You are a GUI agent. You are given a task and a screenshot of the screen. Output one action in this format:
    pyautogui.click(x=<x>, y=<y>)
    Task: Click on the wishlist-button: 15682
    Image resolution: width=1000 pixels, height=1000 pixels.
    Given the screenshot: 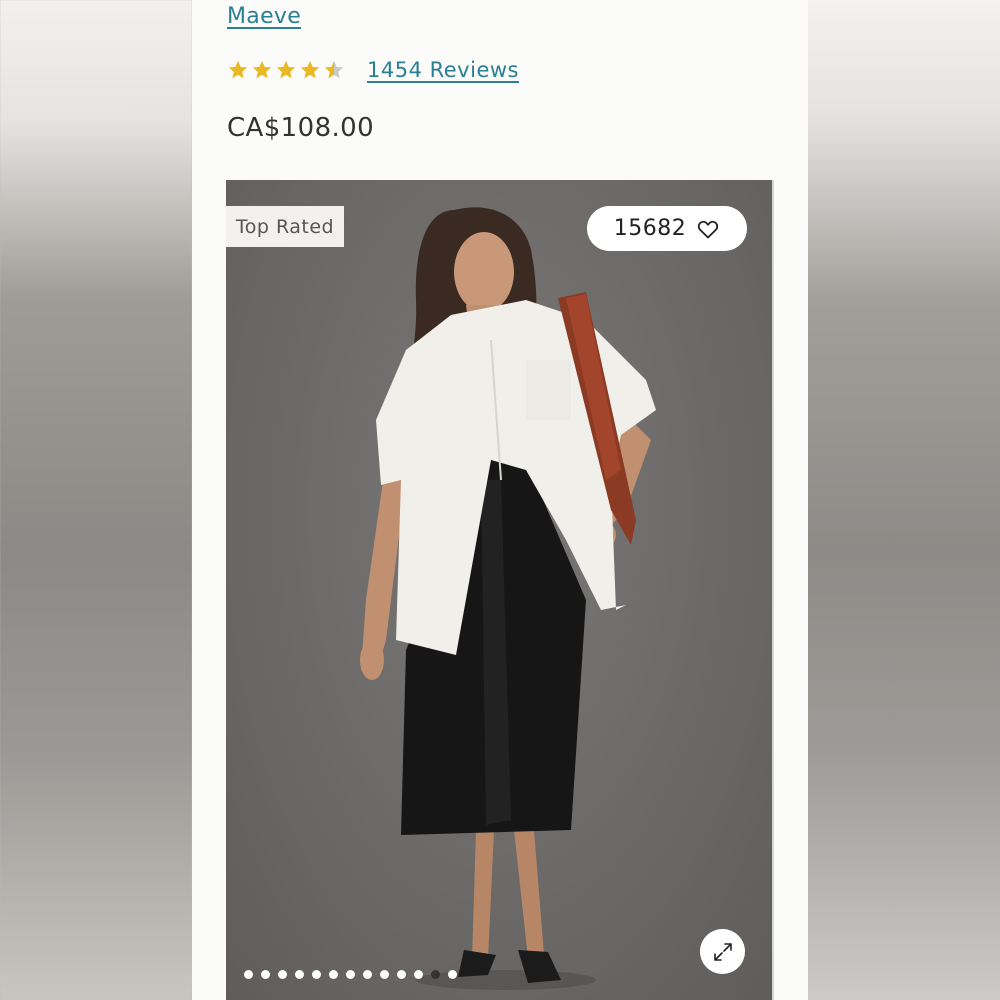 What is the action you would take?
    pyautogui.click(x=667, y=228)
    